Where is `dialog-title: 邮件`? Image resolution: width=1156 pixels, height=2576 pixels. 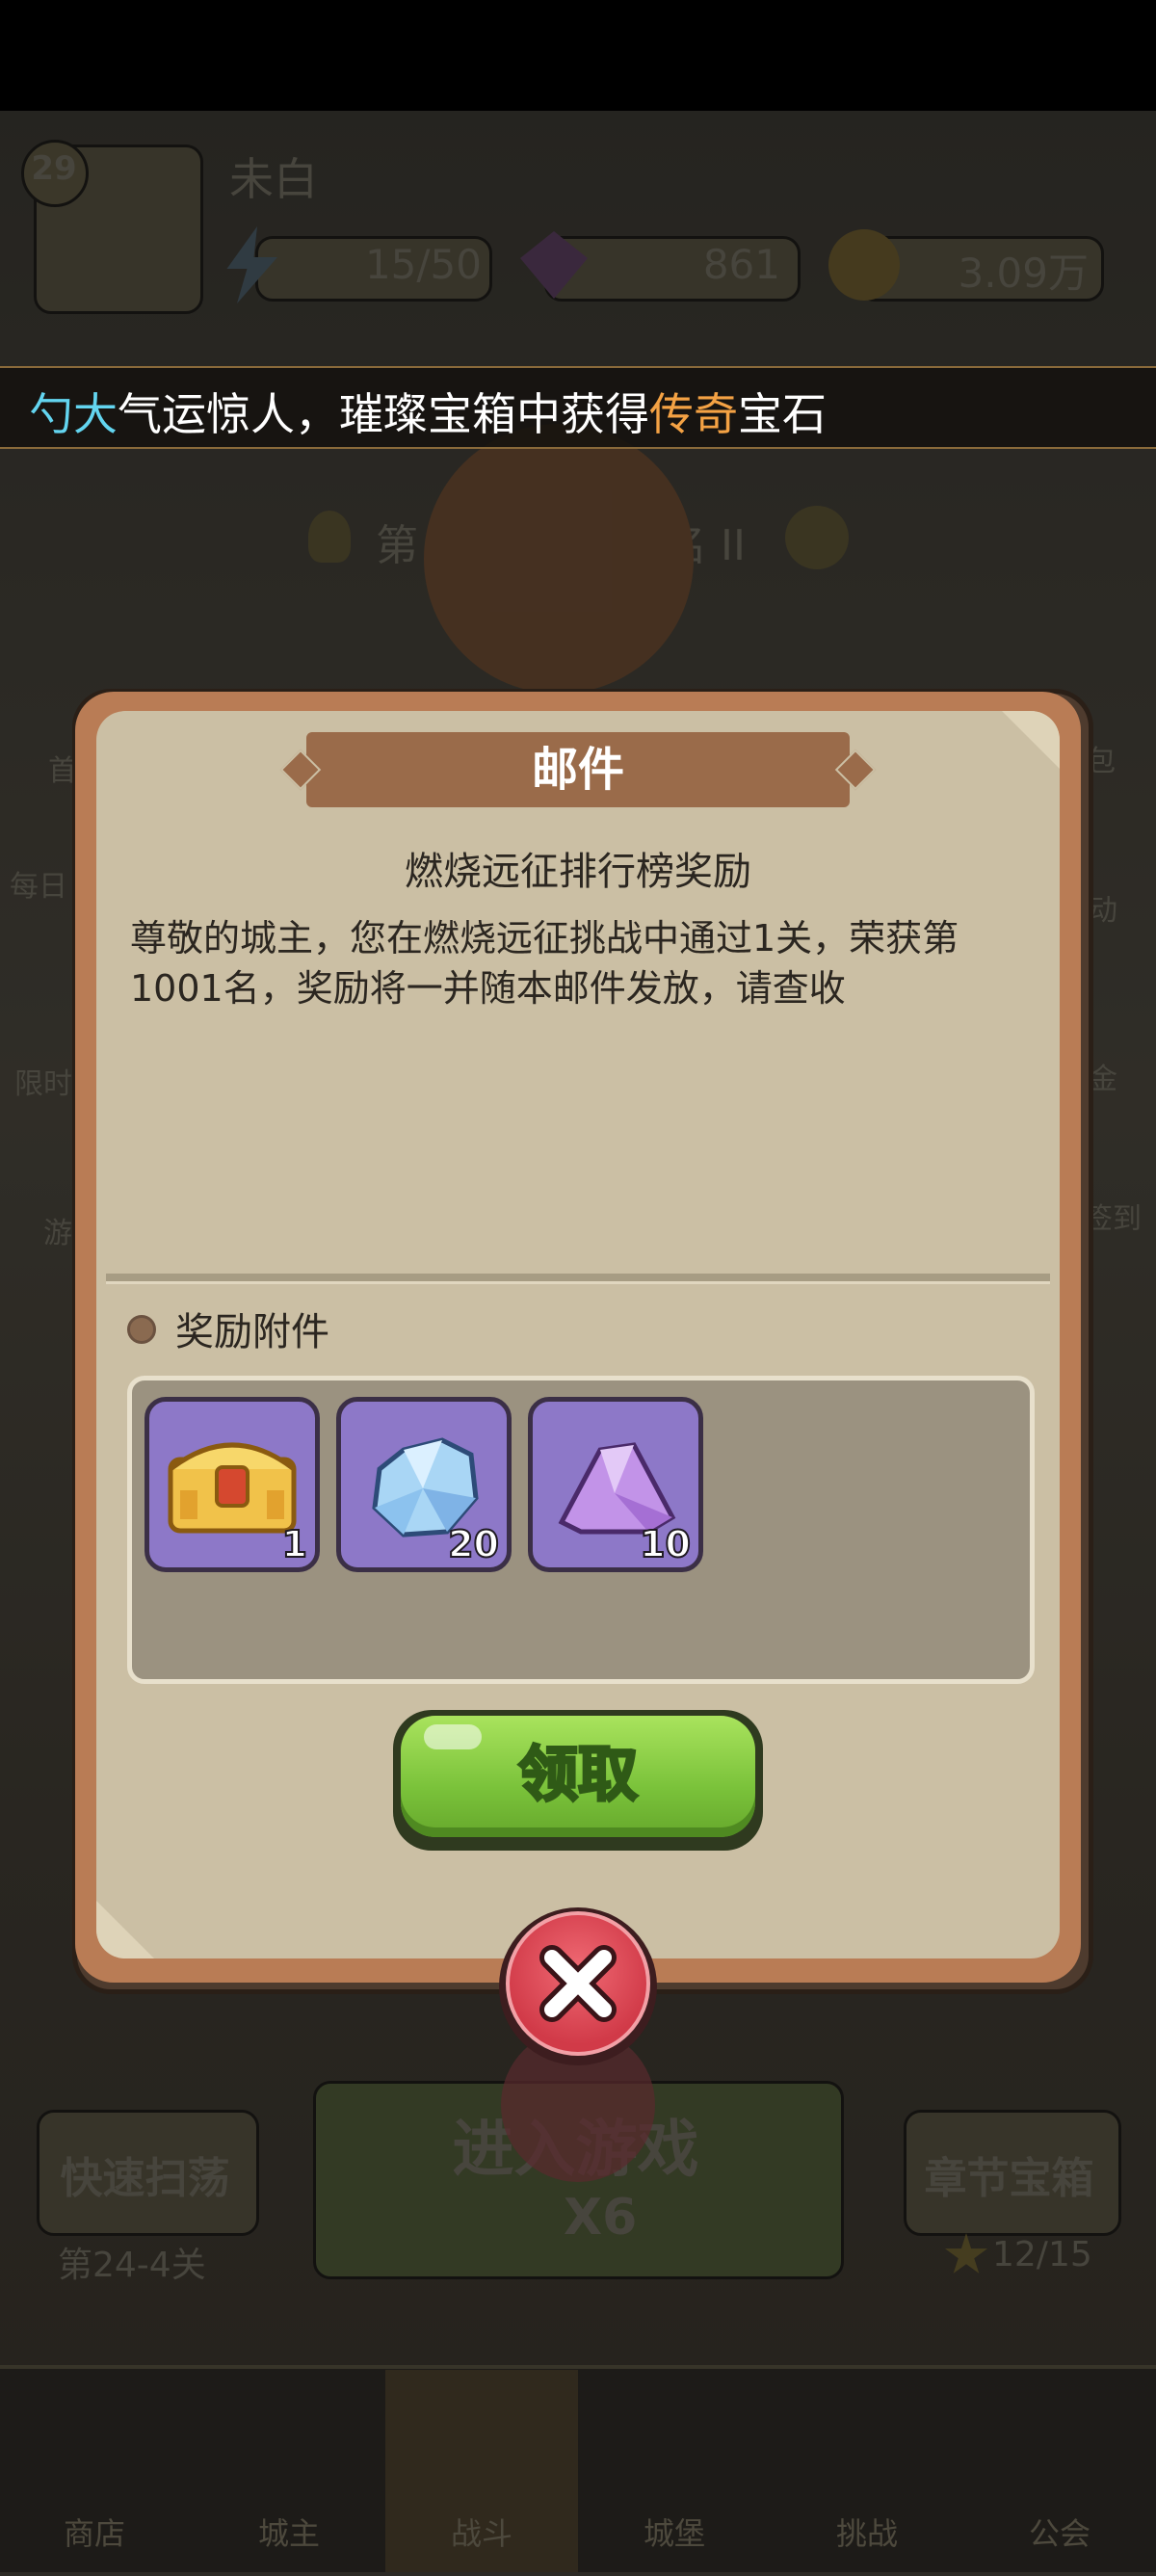
dialog-title: 邮件 is located at coordinates (577, 770).